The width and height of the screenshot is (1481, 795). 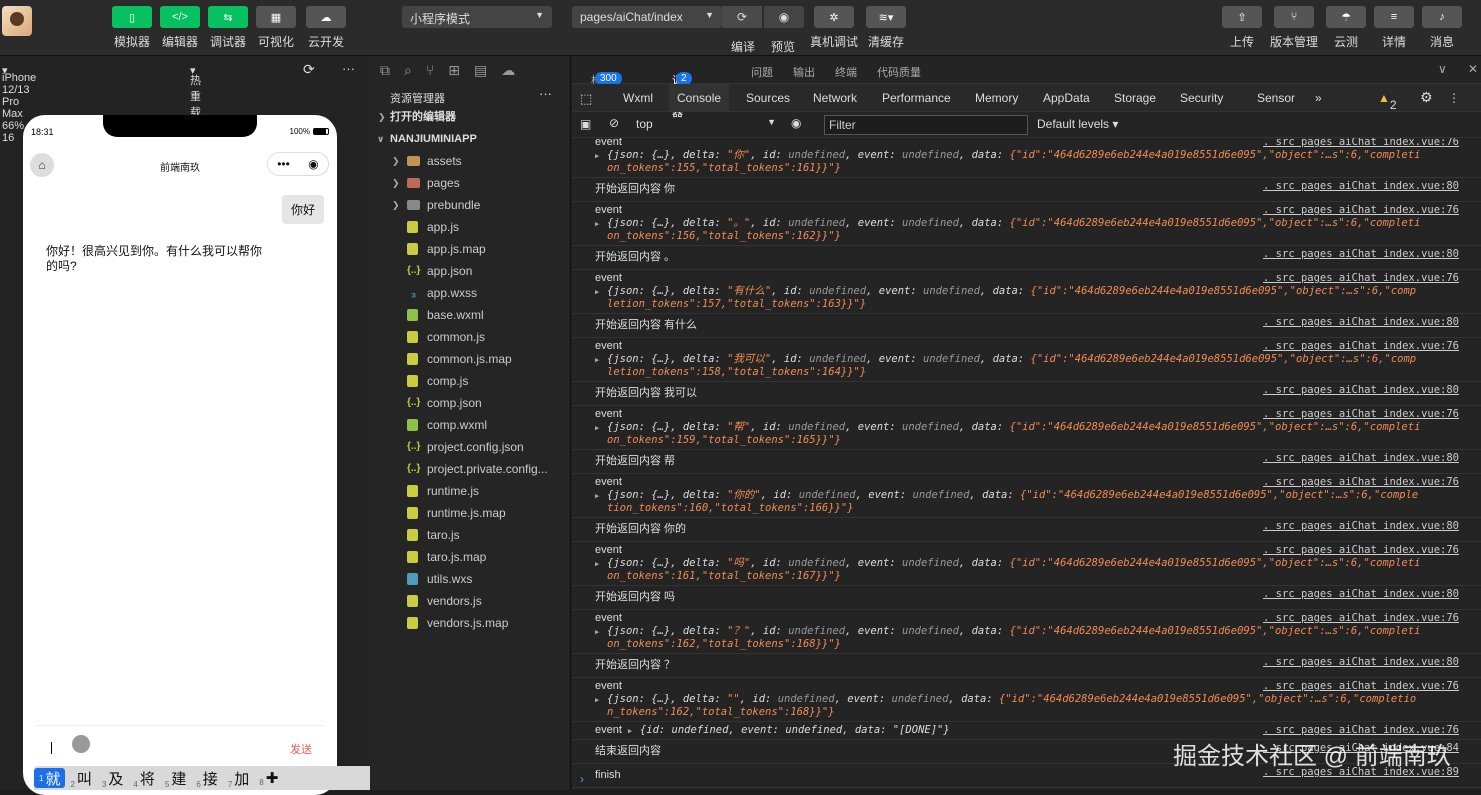 I want to click on hot-reload-select: 热重载 关 ▾, so click(x=195, y=99).